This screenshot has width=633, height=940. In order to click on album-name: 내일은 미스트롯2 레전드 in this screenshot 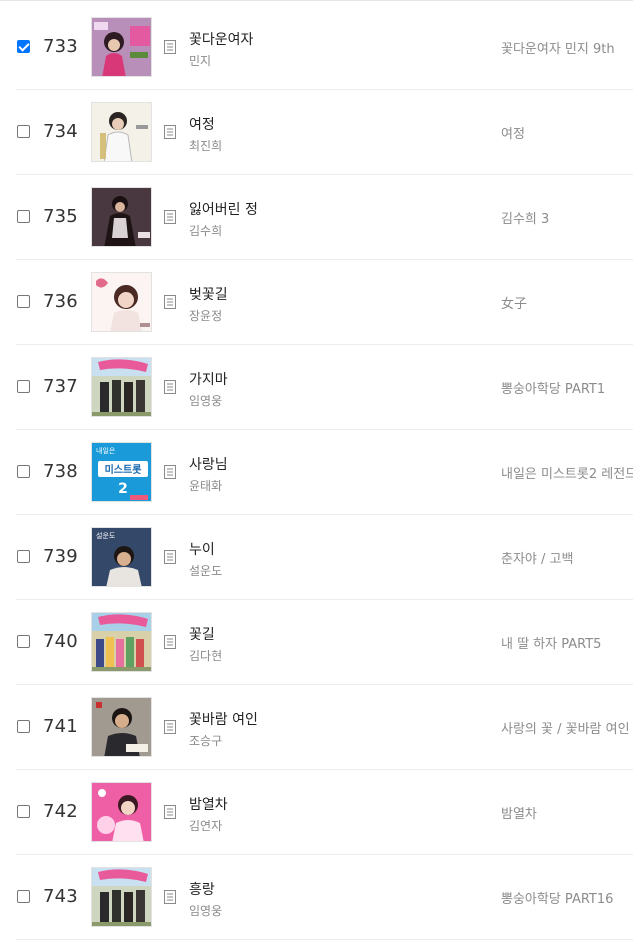, I will do `click(567, 472)`.